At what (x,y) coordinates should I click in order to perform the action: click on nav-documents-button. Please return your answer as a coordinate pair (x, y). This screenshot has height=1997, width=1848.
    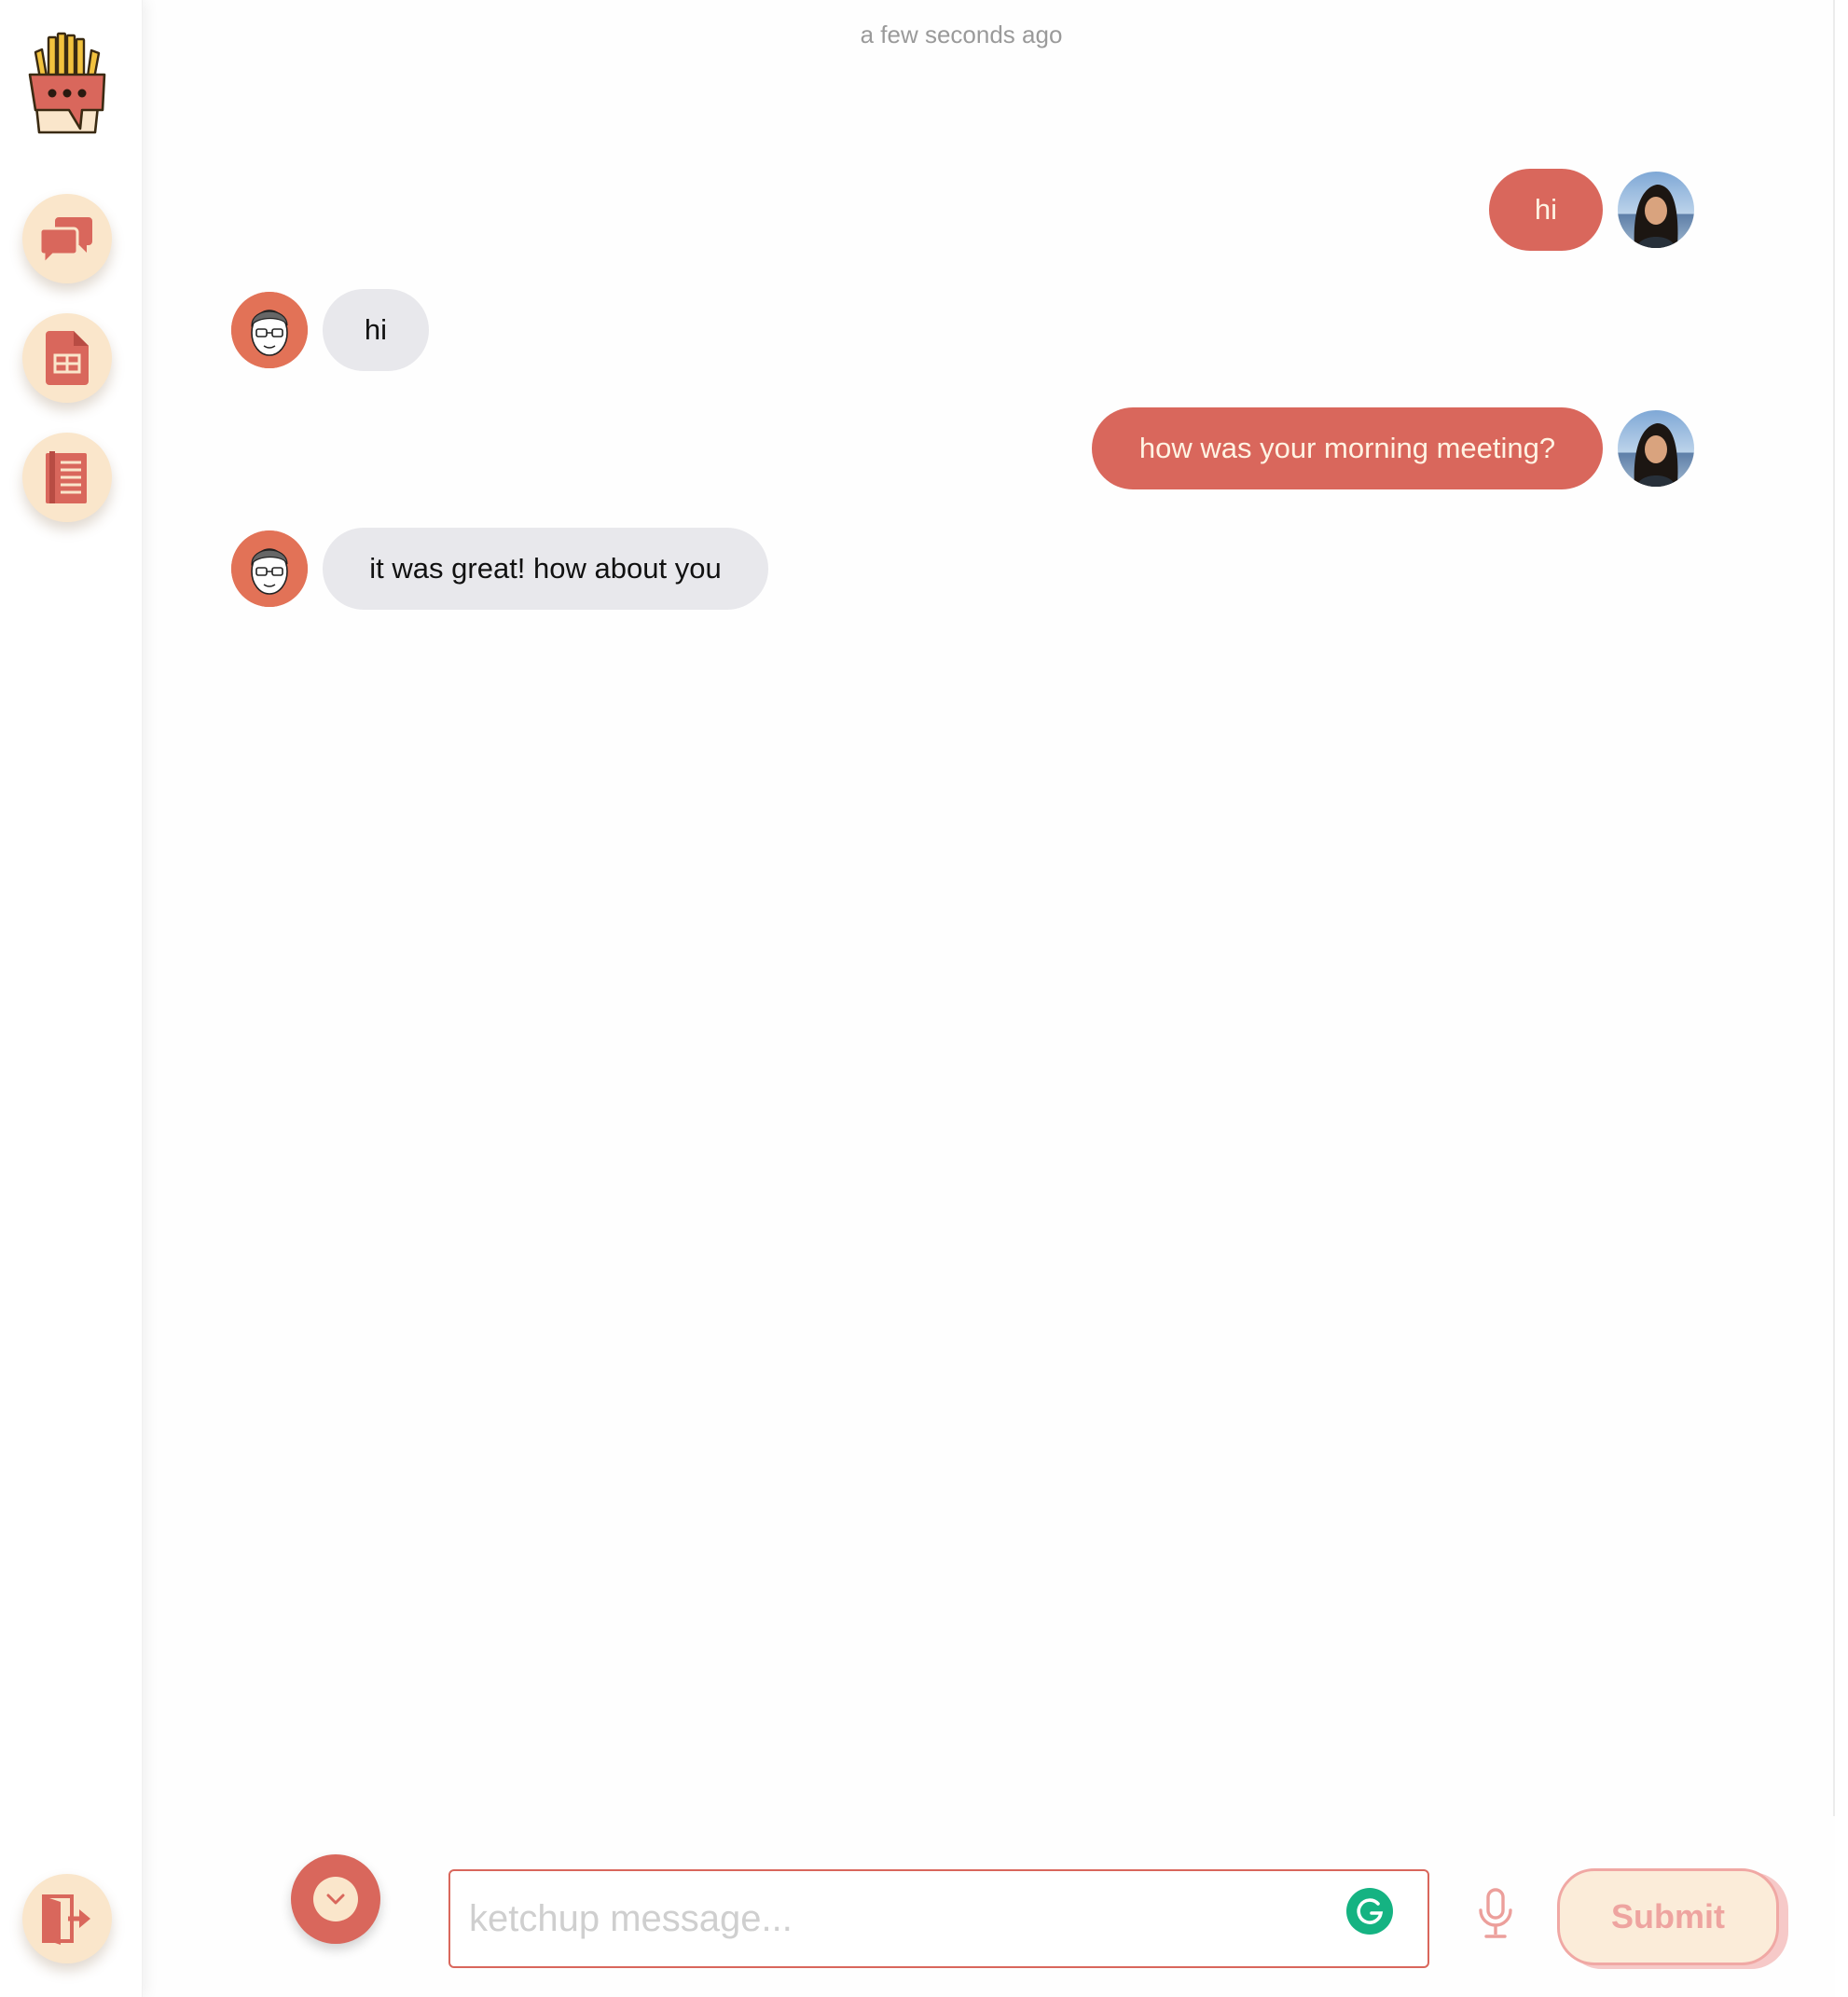
    Looking at the image, I should click on (67, 358).